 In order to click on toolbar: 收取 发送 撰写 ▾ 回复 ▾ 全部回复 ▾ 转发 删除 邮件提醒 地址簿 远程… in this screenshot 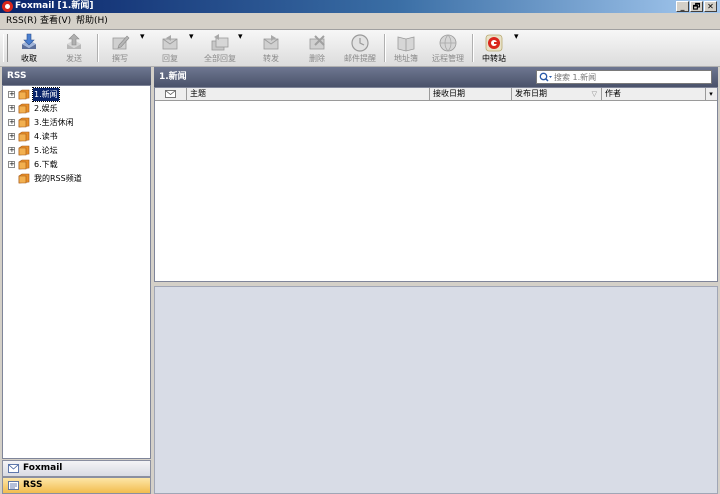, I will do `click(360, 48)`.